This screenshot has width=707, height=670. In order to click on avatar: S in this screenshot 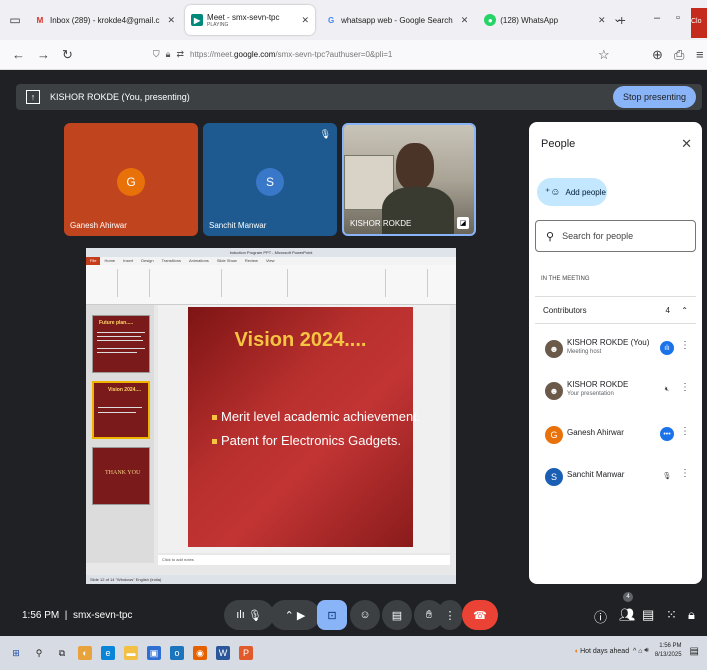, I will do `click(270, 182)`.